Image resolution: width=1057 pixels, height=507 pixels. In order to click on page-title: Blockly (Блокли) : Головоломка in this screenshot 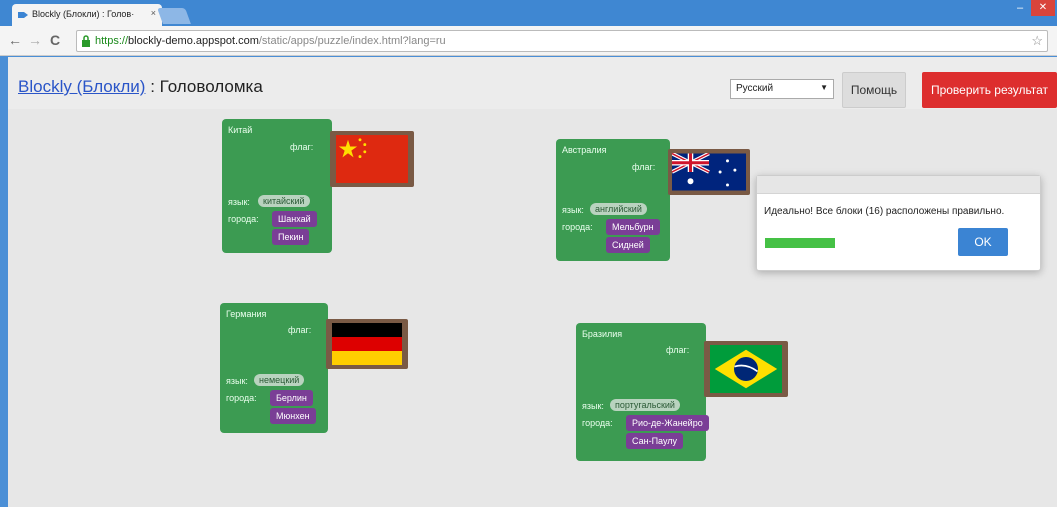, I will do `click(140, 87)`.